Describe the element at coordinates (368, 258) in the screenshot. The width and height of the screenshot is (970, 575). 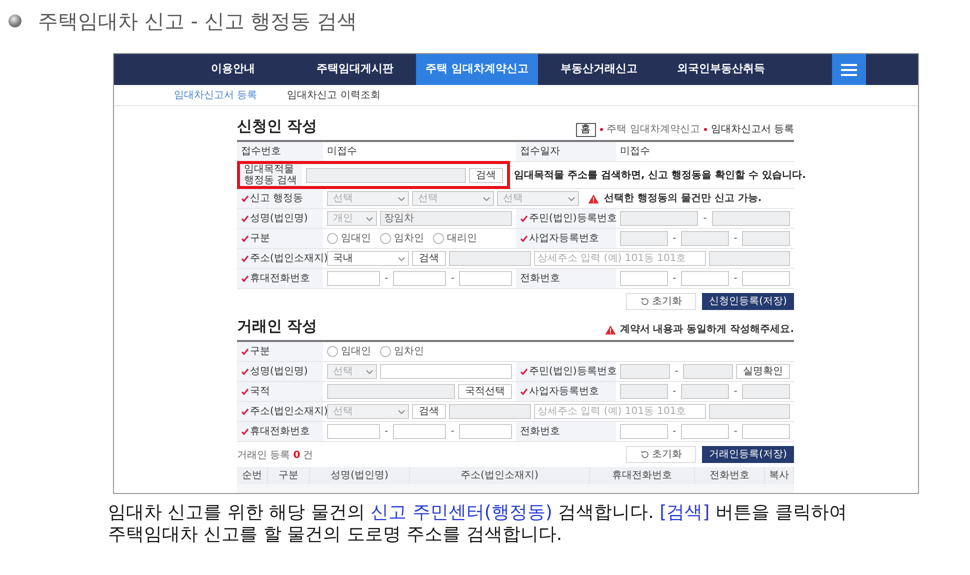
I see `dropdown: 국내` at that location.